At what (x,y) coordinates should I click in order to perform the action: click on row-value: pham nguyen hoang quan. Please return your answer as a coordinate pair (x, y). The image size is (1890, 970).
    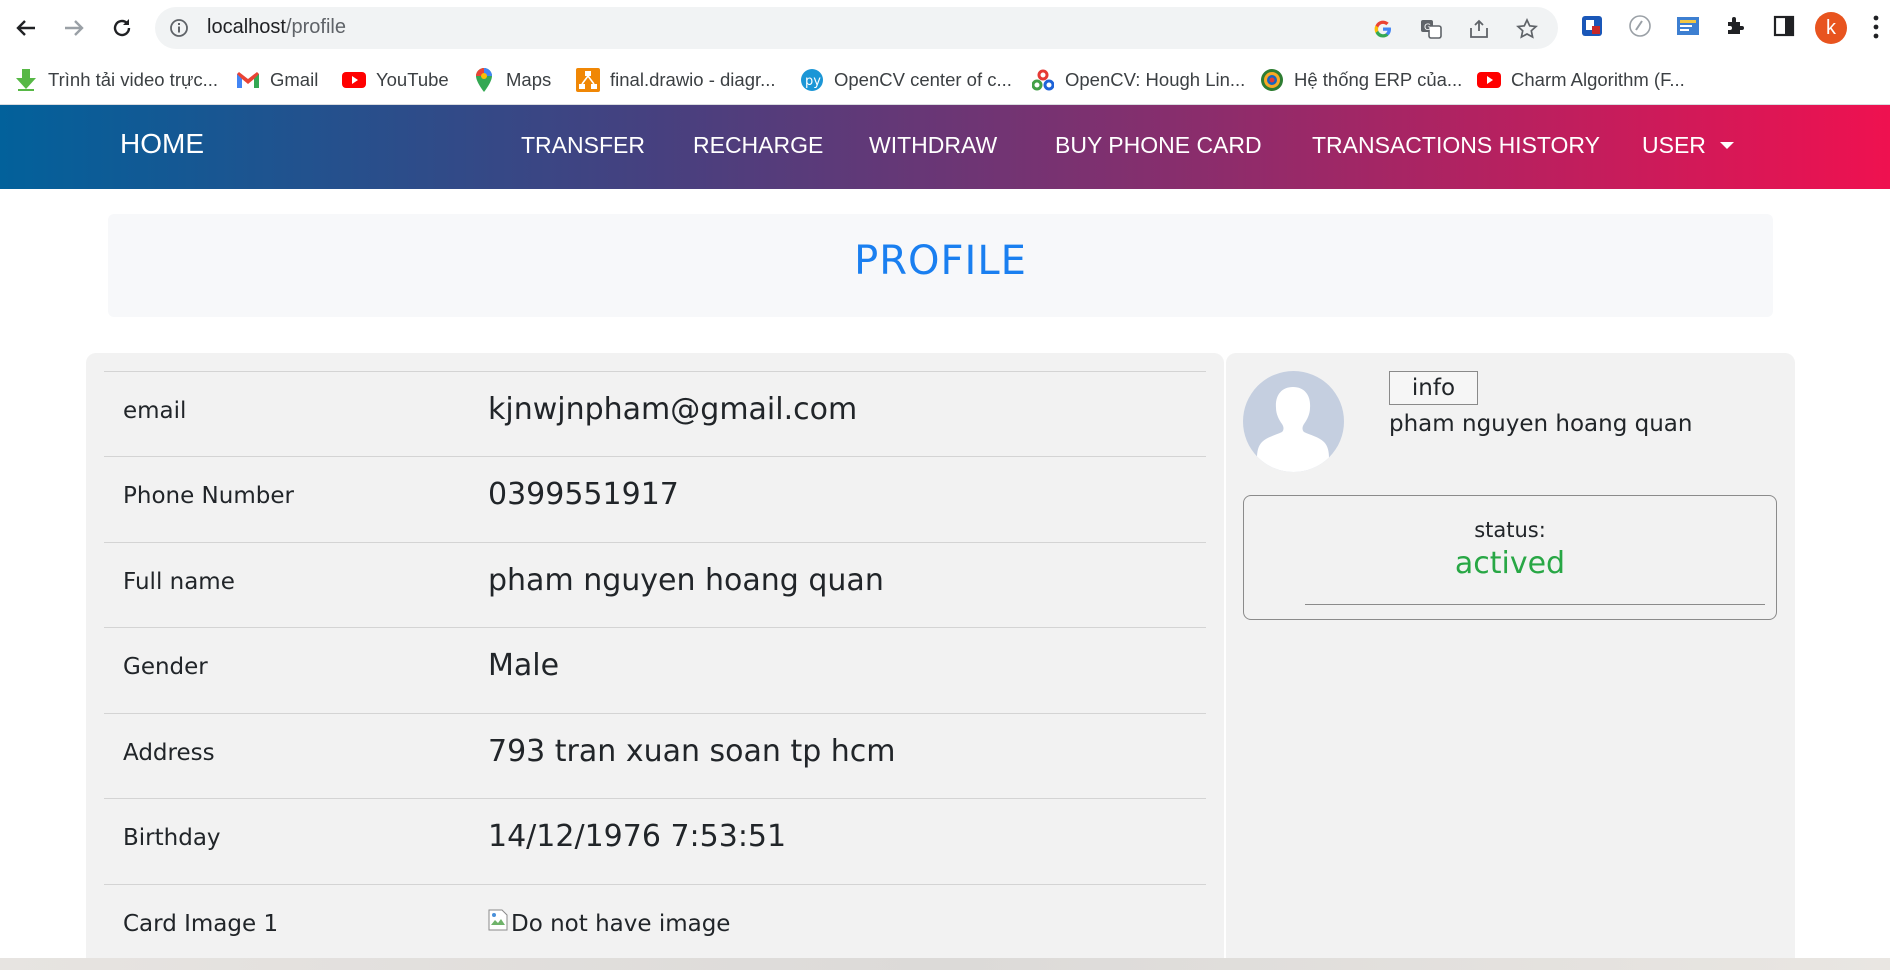
    Looking at the image, I should click on (686, 580).